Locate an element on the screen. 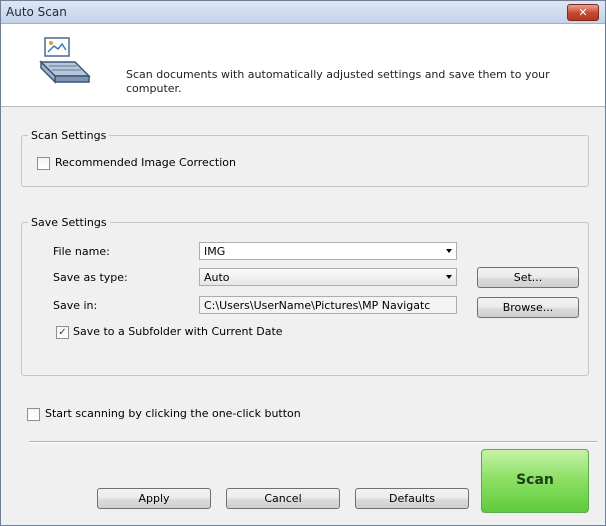 The image size is (606, 526). close-button: ✕ is located at coordinates (583, 12).